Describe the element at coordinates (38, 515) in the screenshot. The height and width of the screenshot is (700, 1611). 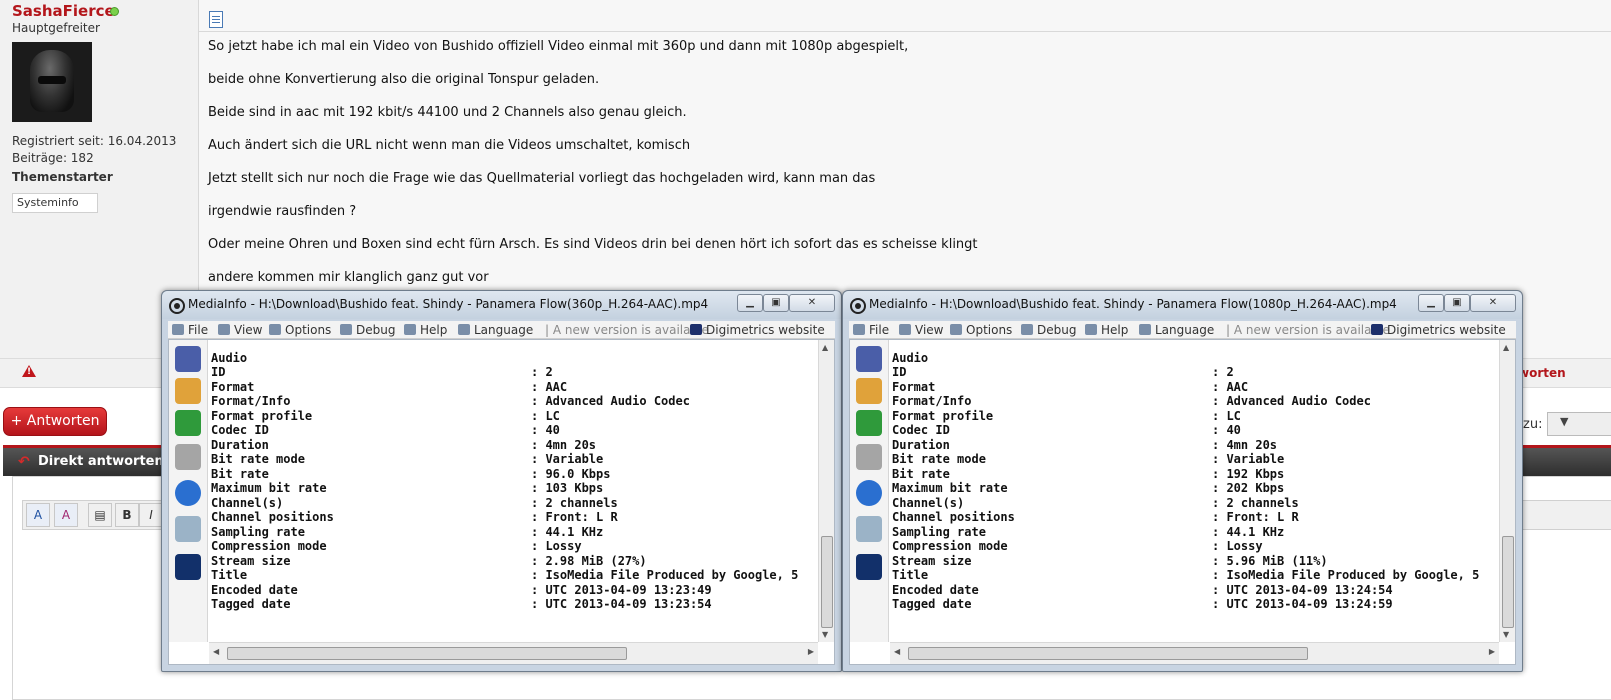
I see `font-size-icon: A` at that location.